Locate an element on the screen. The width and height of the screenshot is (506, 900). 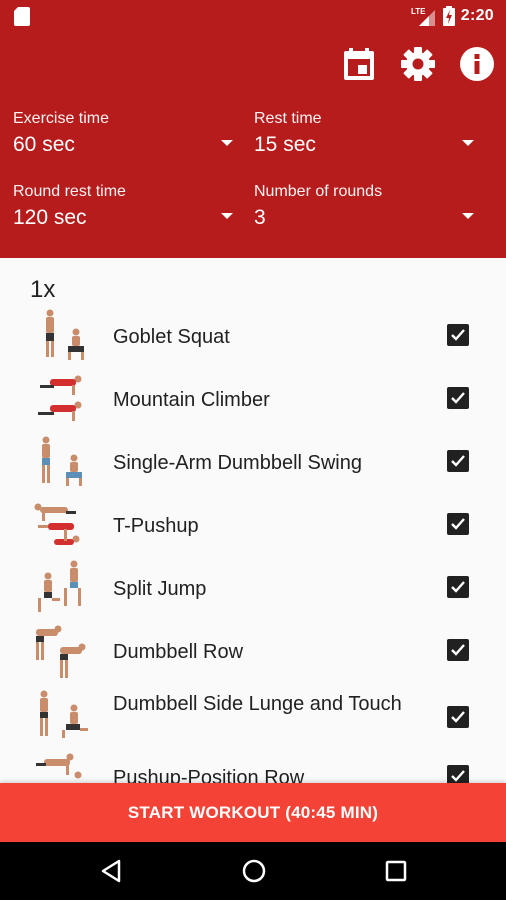
exercise-row: Mountain Climber is located at coordinates (253, 400).